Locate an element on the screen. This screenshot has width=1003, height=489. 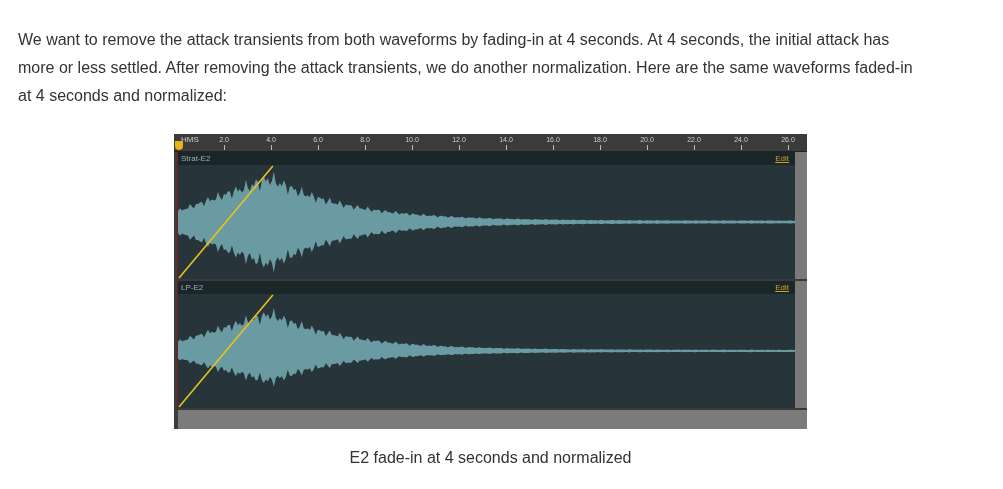
horizontal-scrollbar is located at coordinates (490, 419).